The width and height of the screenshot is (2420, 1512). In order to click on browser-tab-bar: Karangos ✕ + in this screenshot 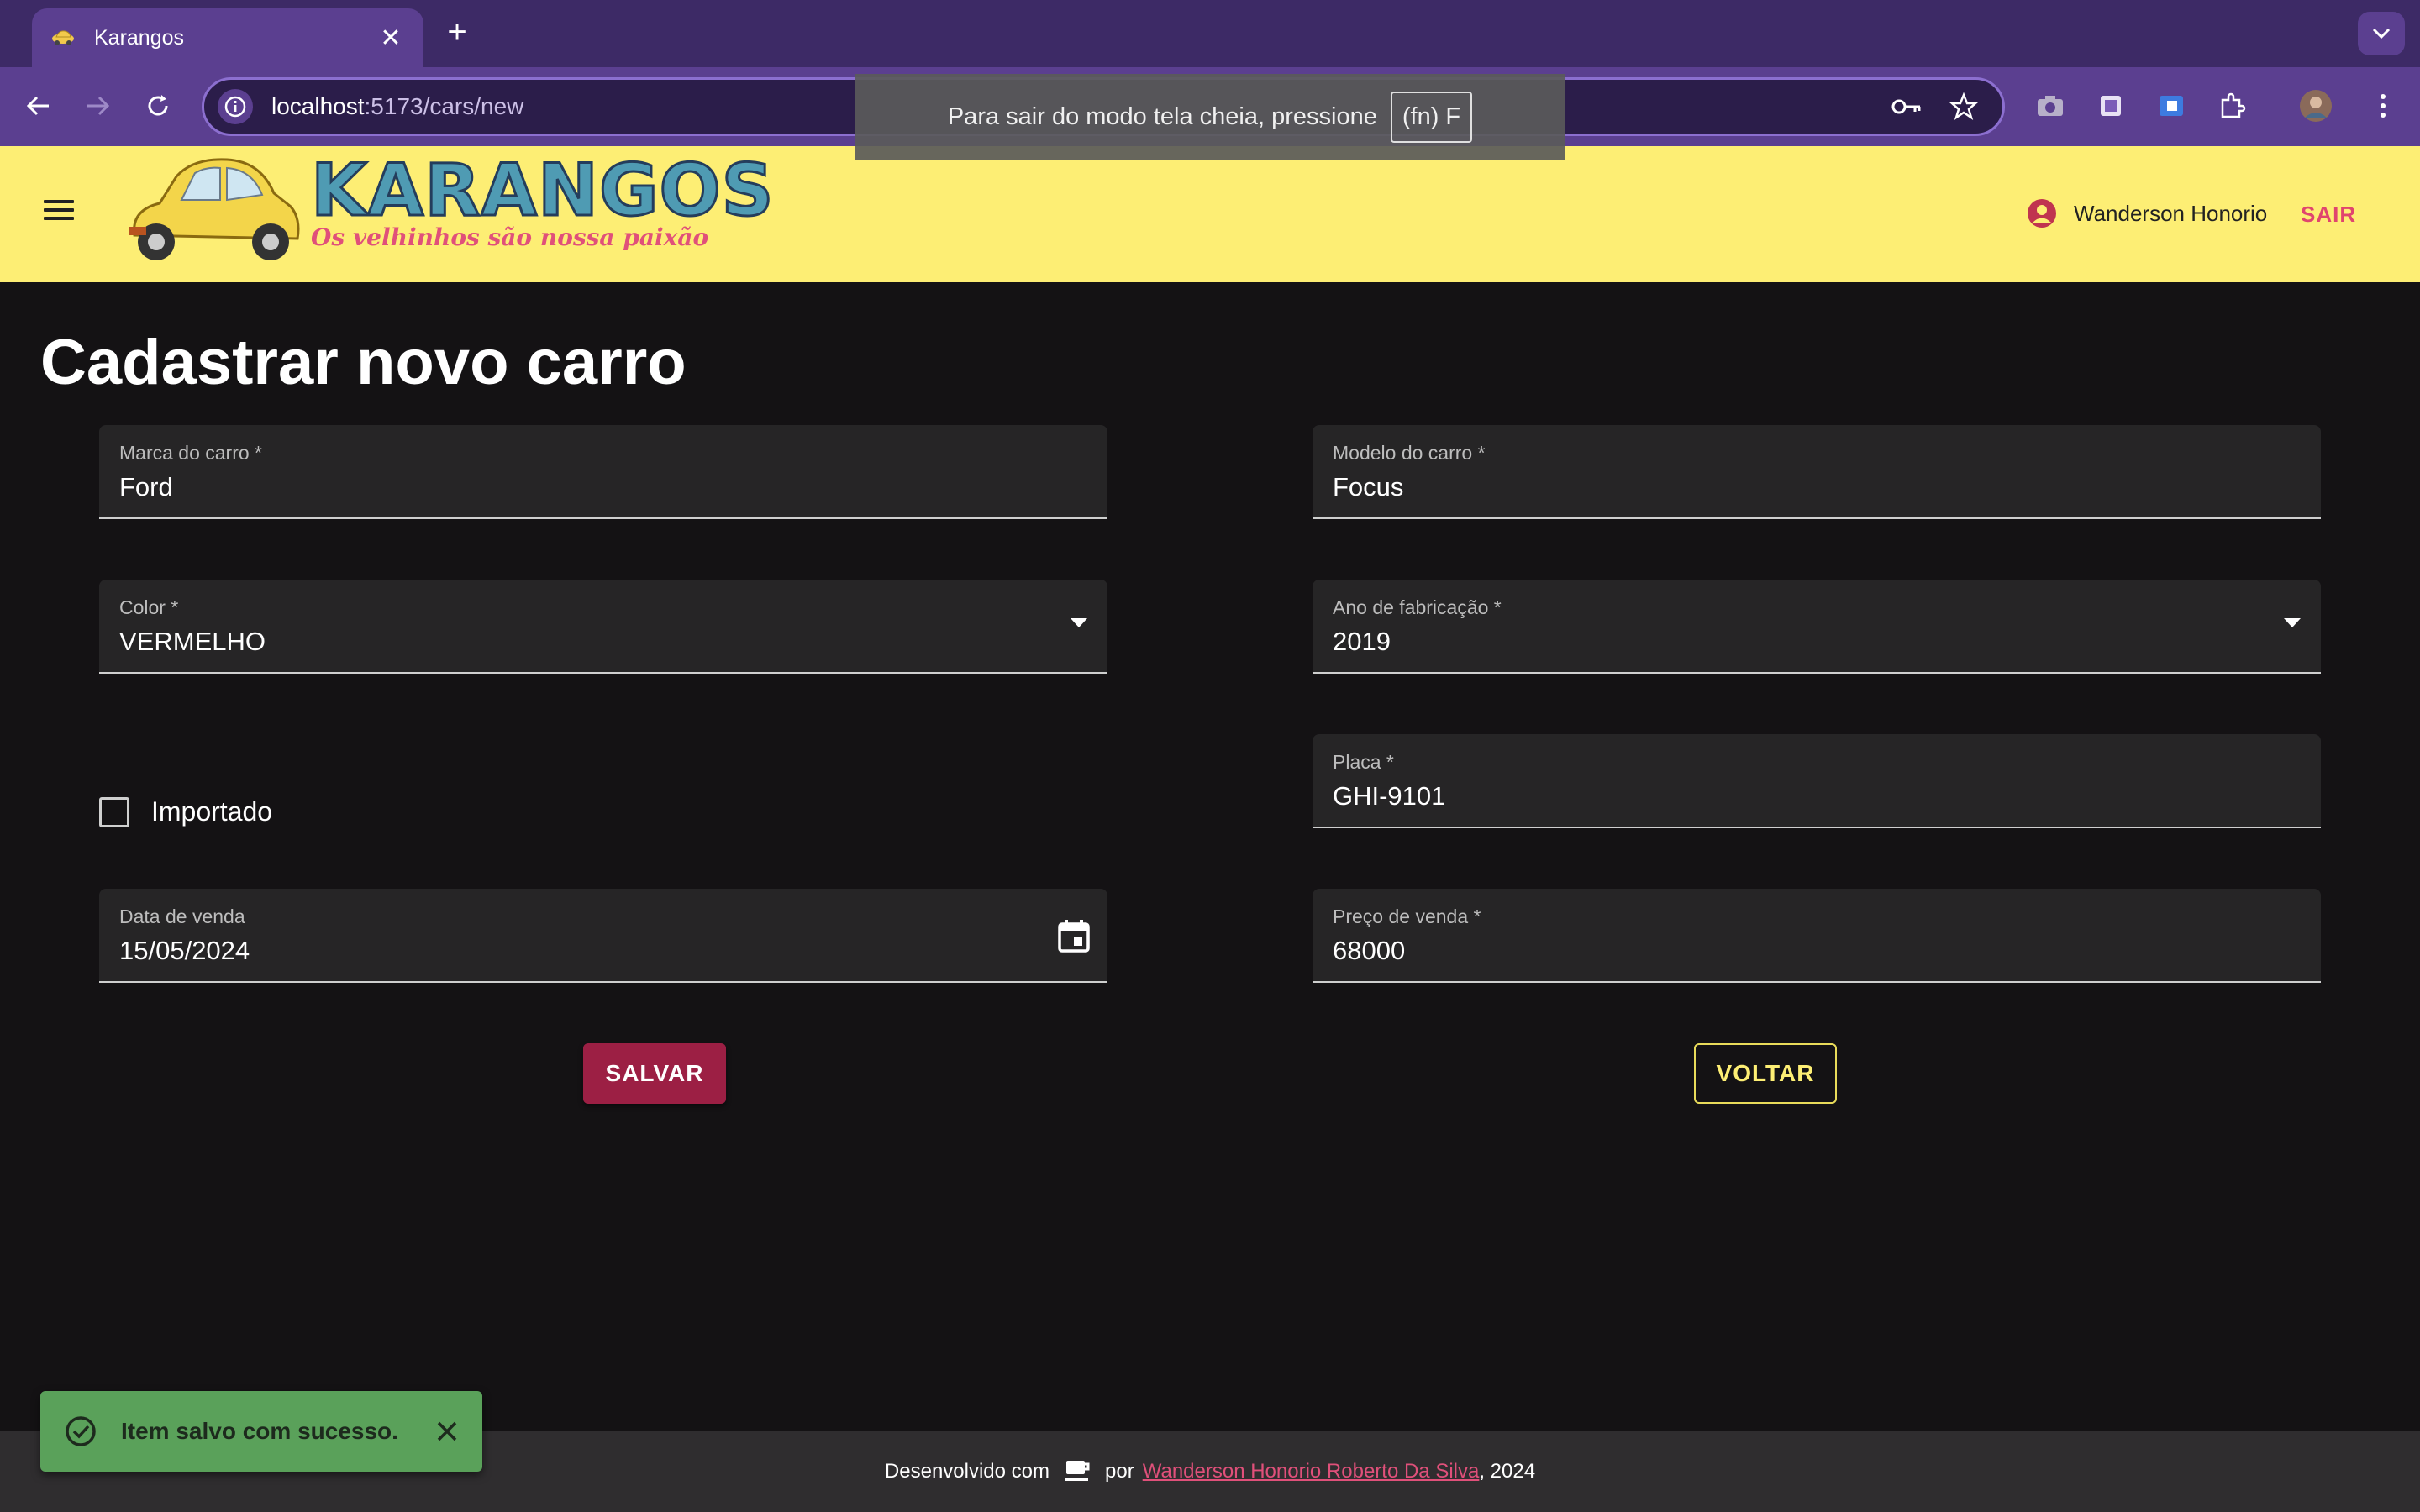, I will do `click(1210, 33)`.